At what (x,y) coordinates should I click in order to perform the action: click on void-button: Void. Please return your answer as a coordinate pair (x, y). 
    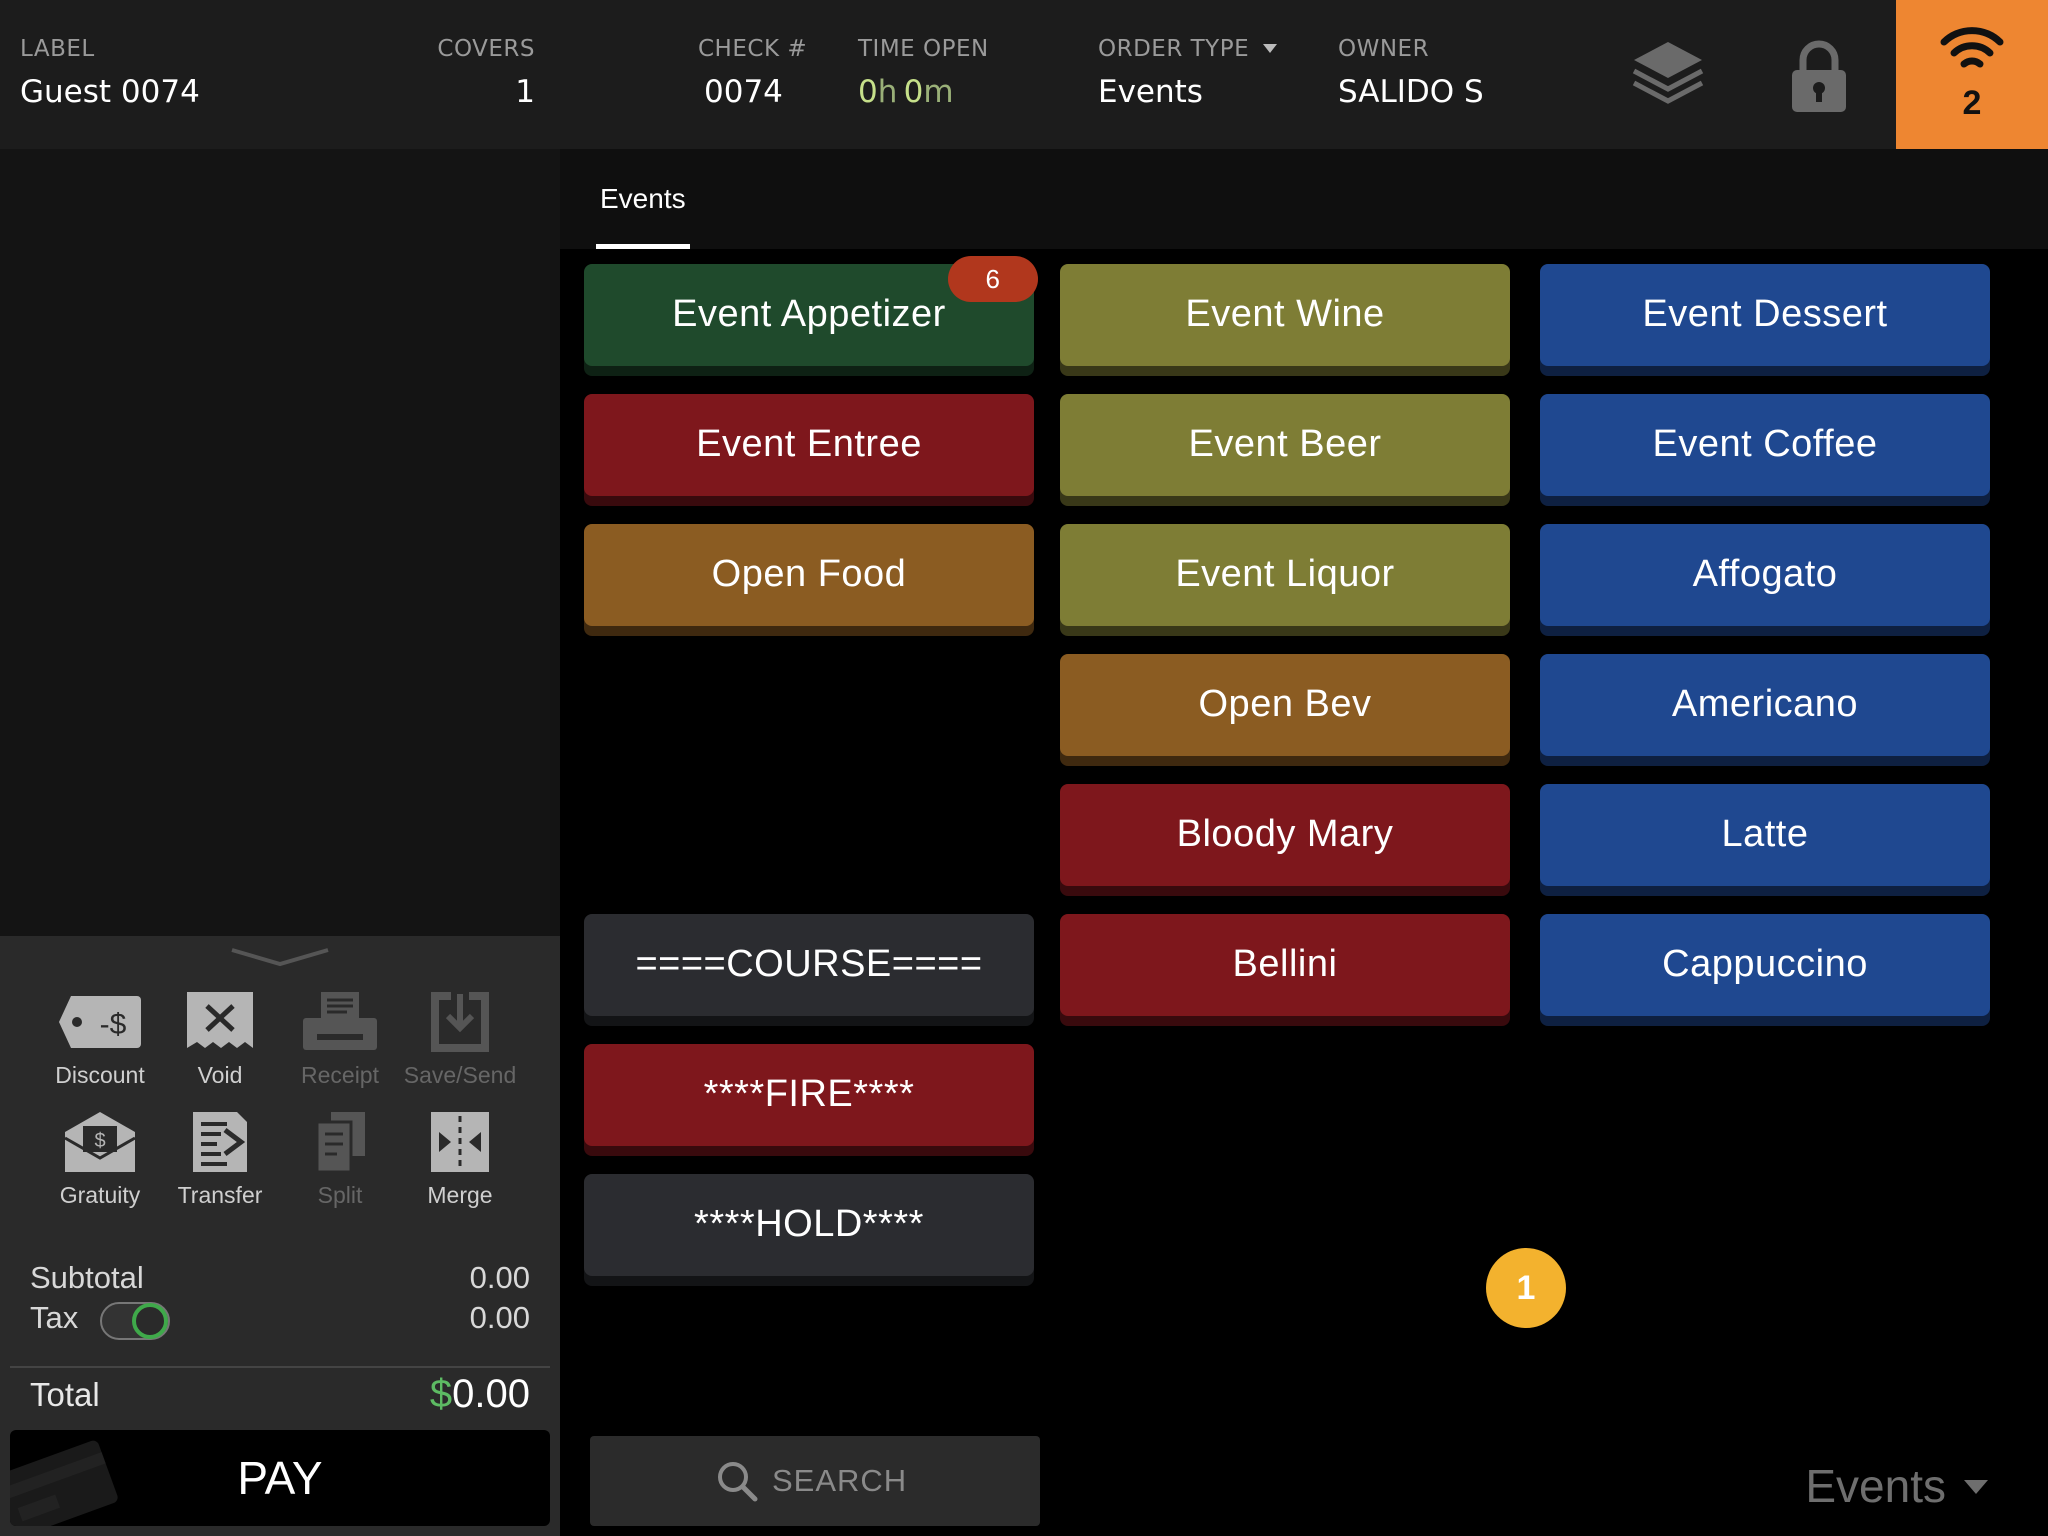
    Looking at the image, I should click on (220, 1038).